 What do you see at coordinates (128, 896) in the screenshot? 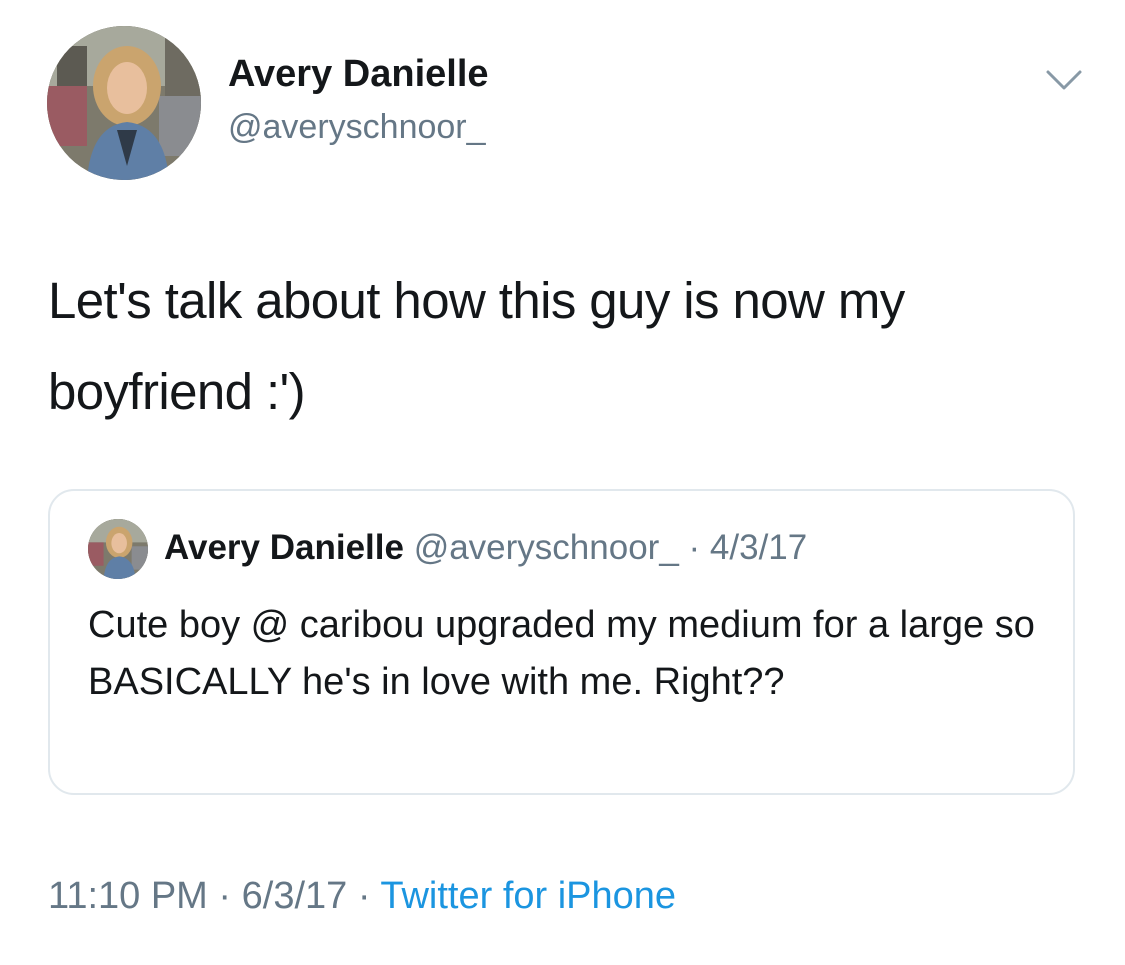
I see `tweet-time: 11:10 PM` at bounding box center [128, 896].